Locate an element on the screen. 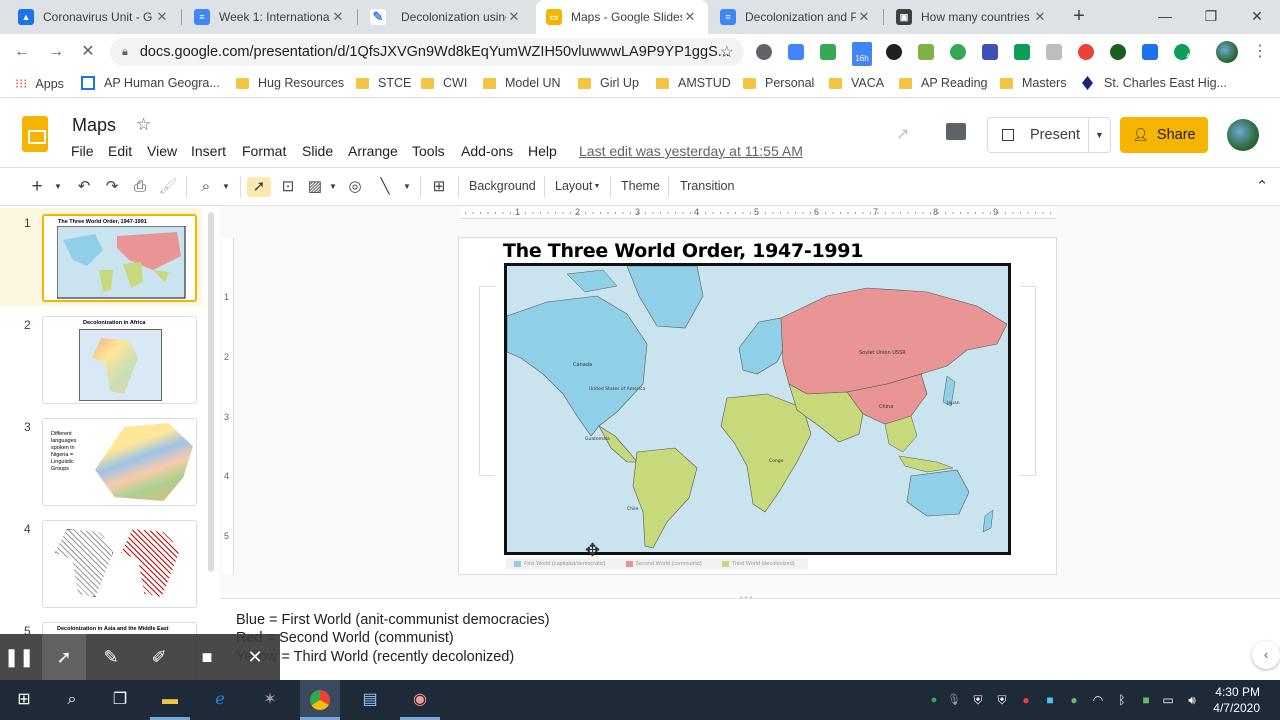 The width and height of the screenshot is (1280, 720). share-button: 👤︎ Share is located at coordinates (1164, 135).